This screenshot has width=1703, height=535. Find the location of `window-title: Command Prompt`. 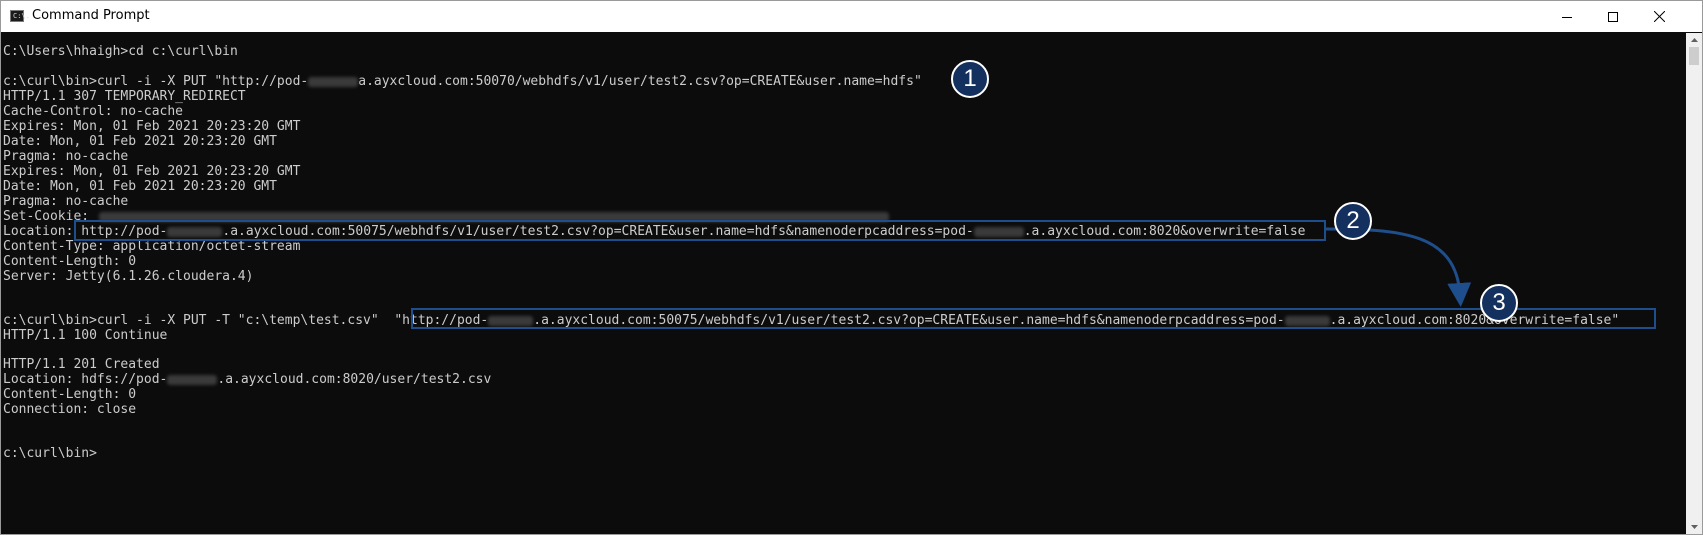

window-title: Command Prompt is located at coordinates (91, 15).